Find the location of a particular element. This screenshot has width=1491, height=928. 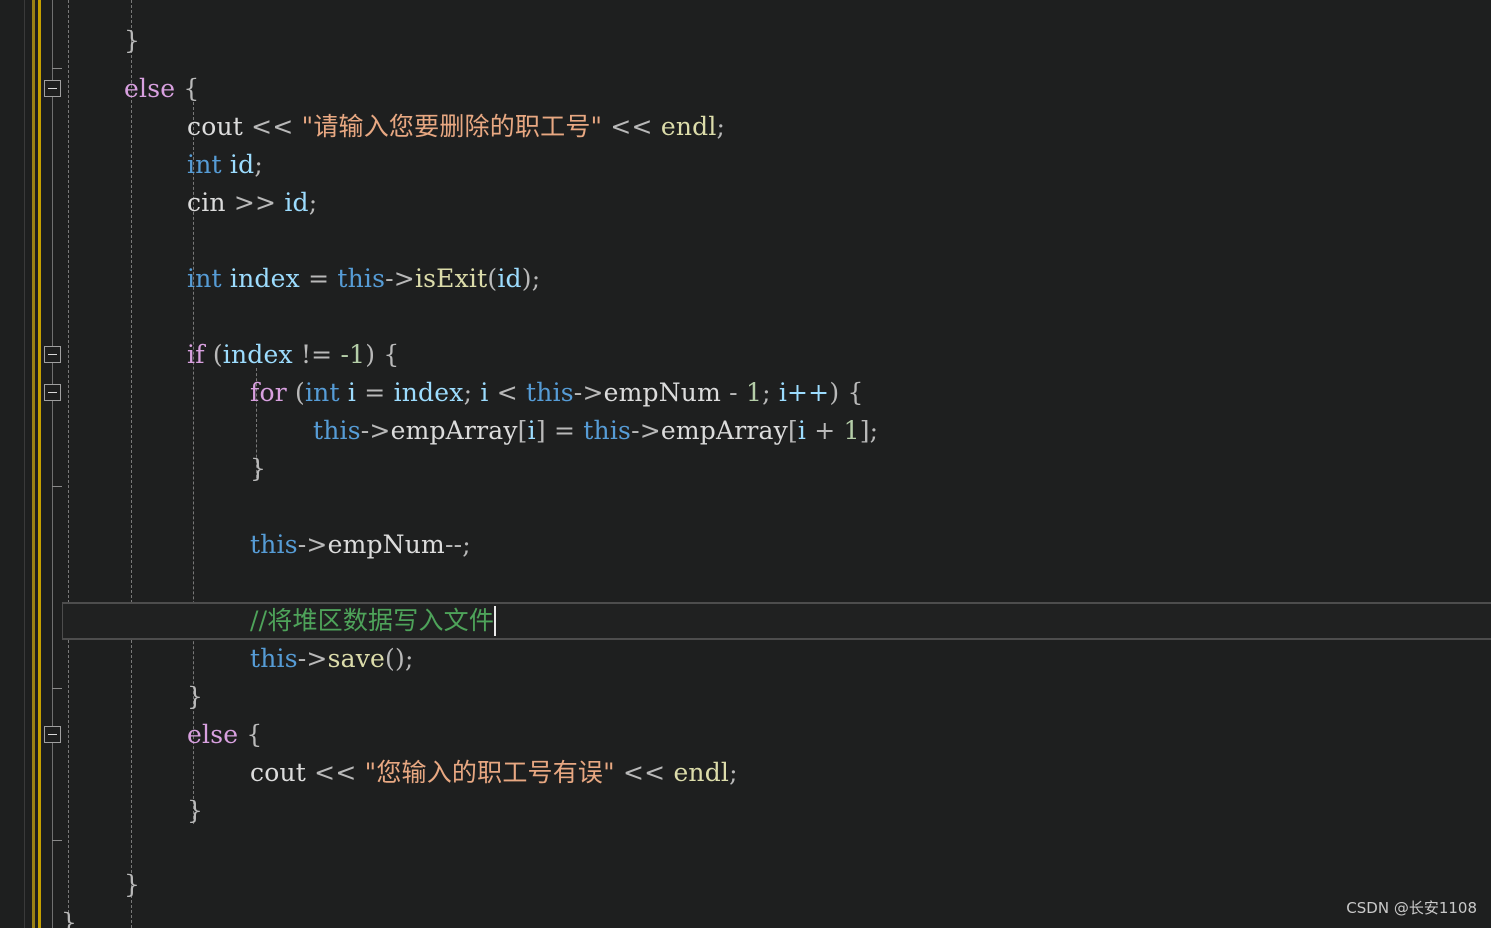

line-for-loop-token-28: { is located at coordinates (855, 392).